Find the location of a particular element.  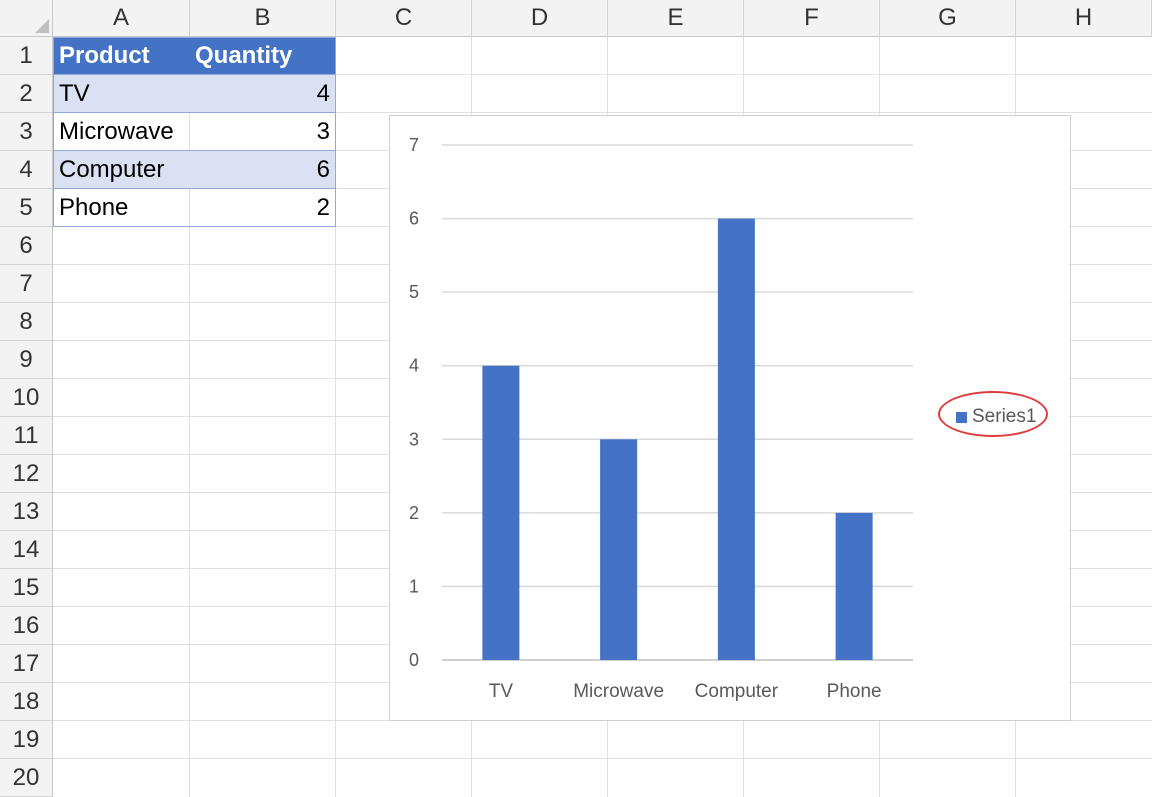

y-tick-label-0: 0 is located at coordinates (414, 660).